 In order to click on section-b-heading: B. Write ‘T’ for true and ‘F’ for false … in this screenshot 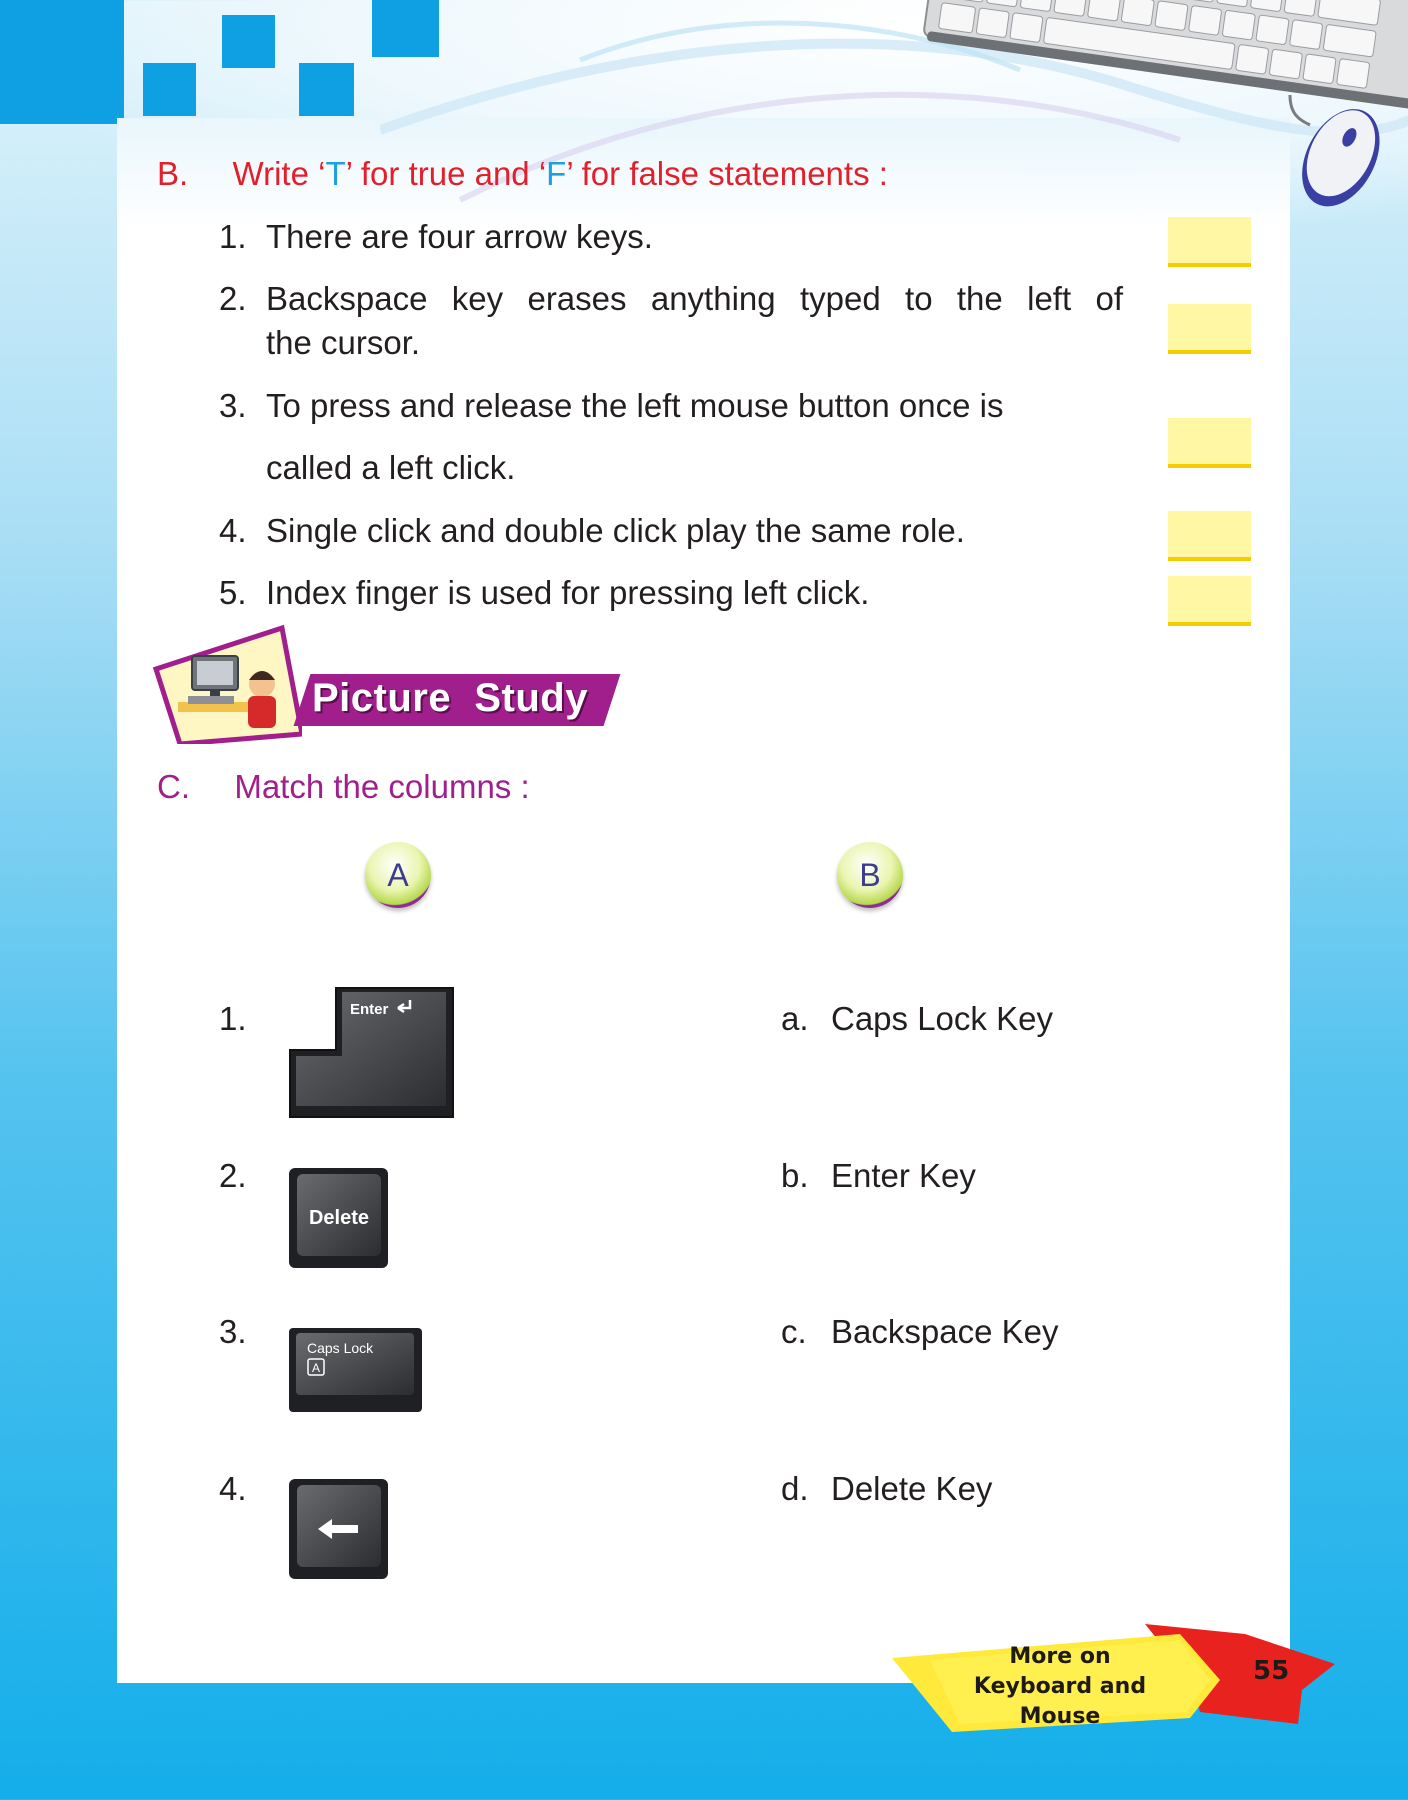, I will do `click(522, 174)`.